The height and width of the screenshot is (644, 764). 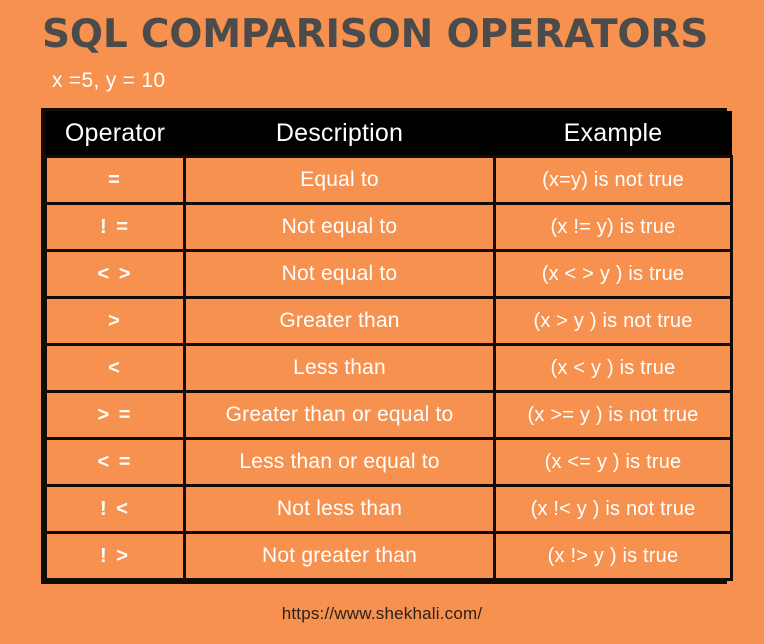 What do you see at coordinates (339, 415) in the screenshot?
I see `cell-description: Greater than or equal to` at bounding box center [339, 415].